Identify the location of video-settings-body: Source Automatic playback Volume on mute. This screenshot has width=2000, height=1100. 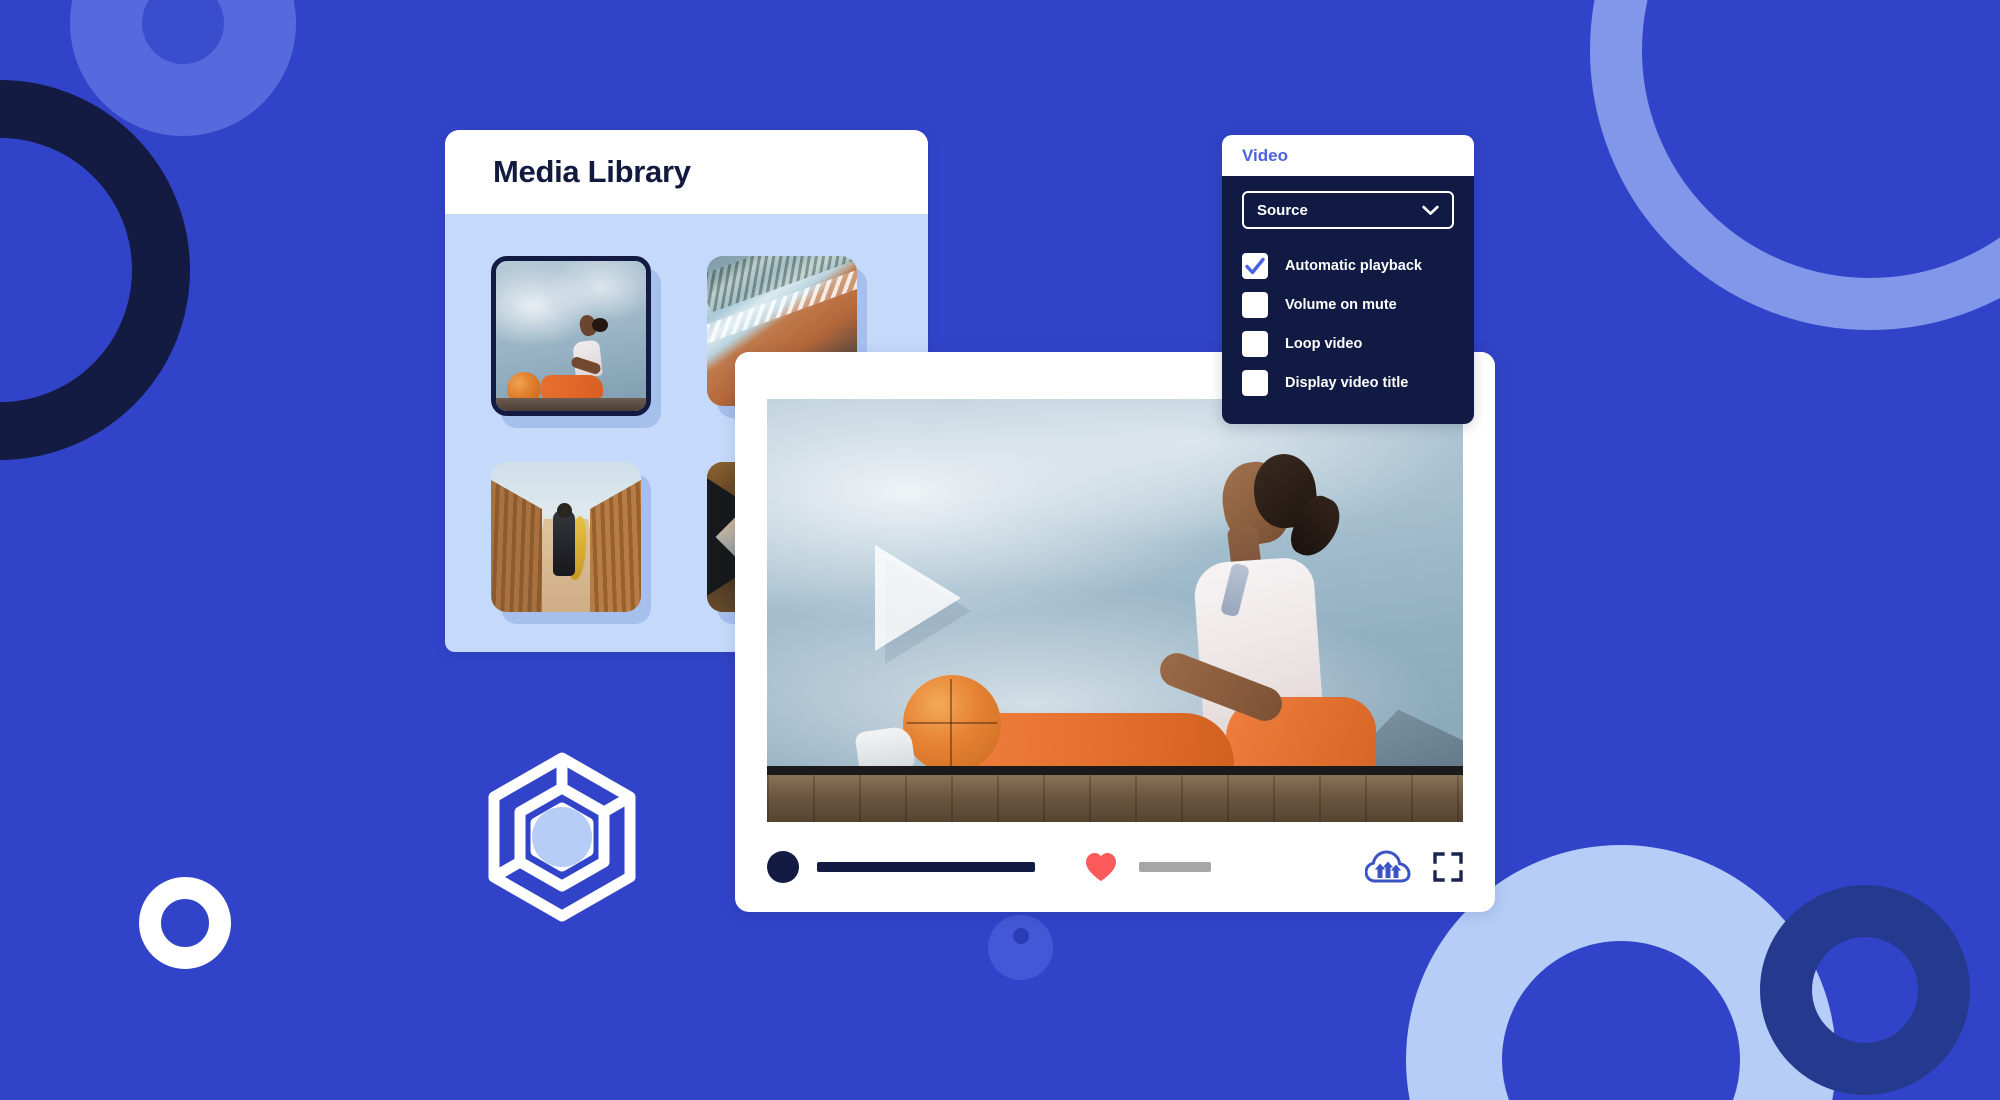
(1348, 300).